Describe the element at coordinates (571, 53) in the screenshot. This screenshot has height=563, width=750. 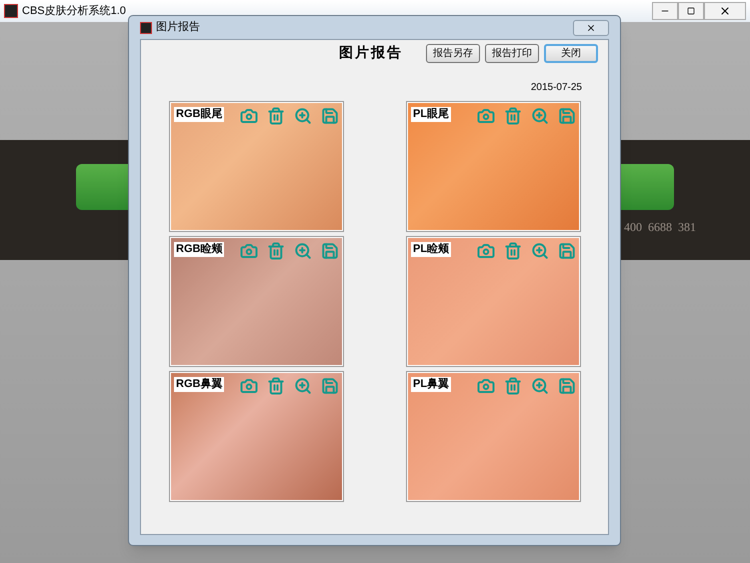
I see `dialog-button: 关闭` at that location.